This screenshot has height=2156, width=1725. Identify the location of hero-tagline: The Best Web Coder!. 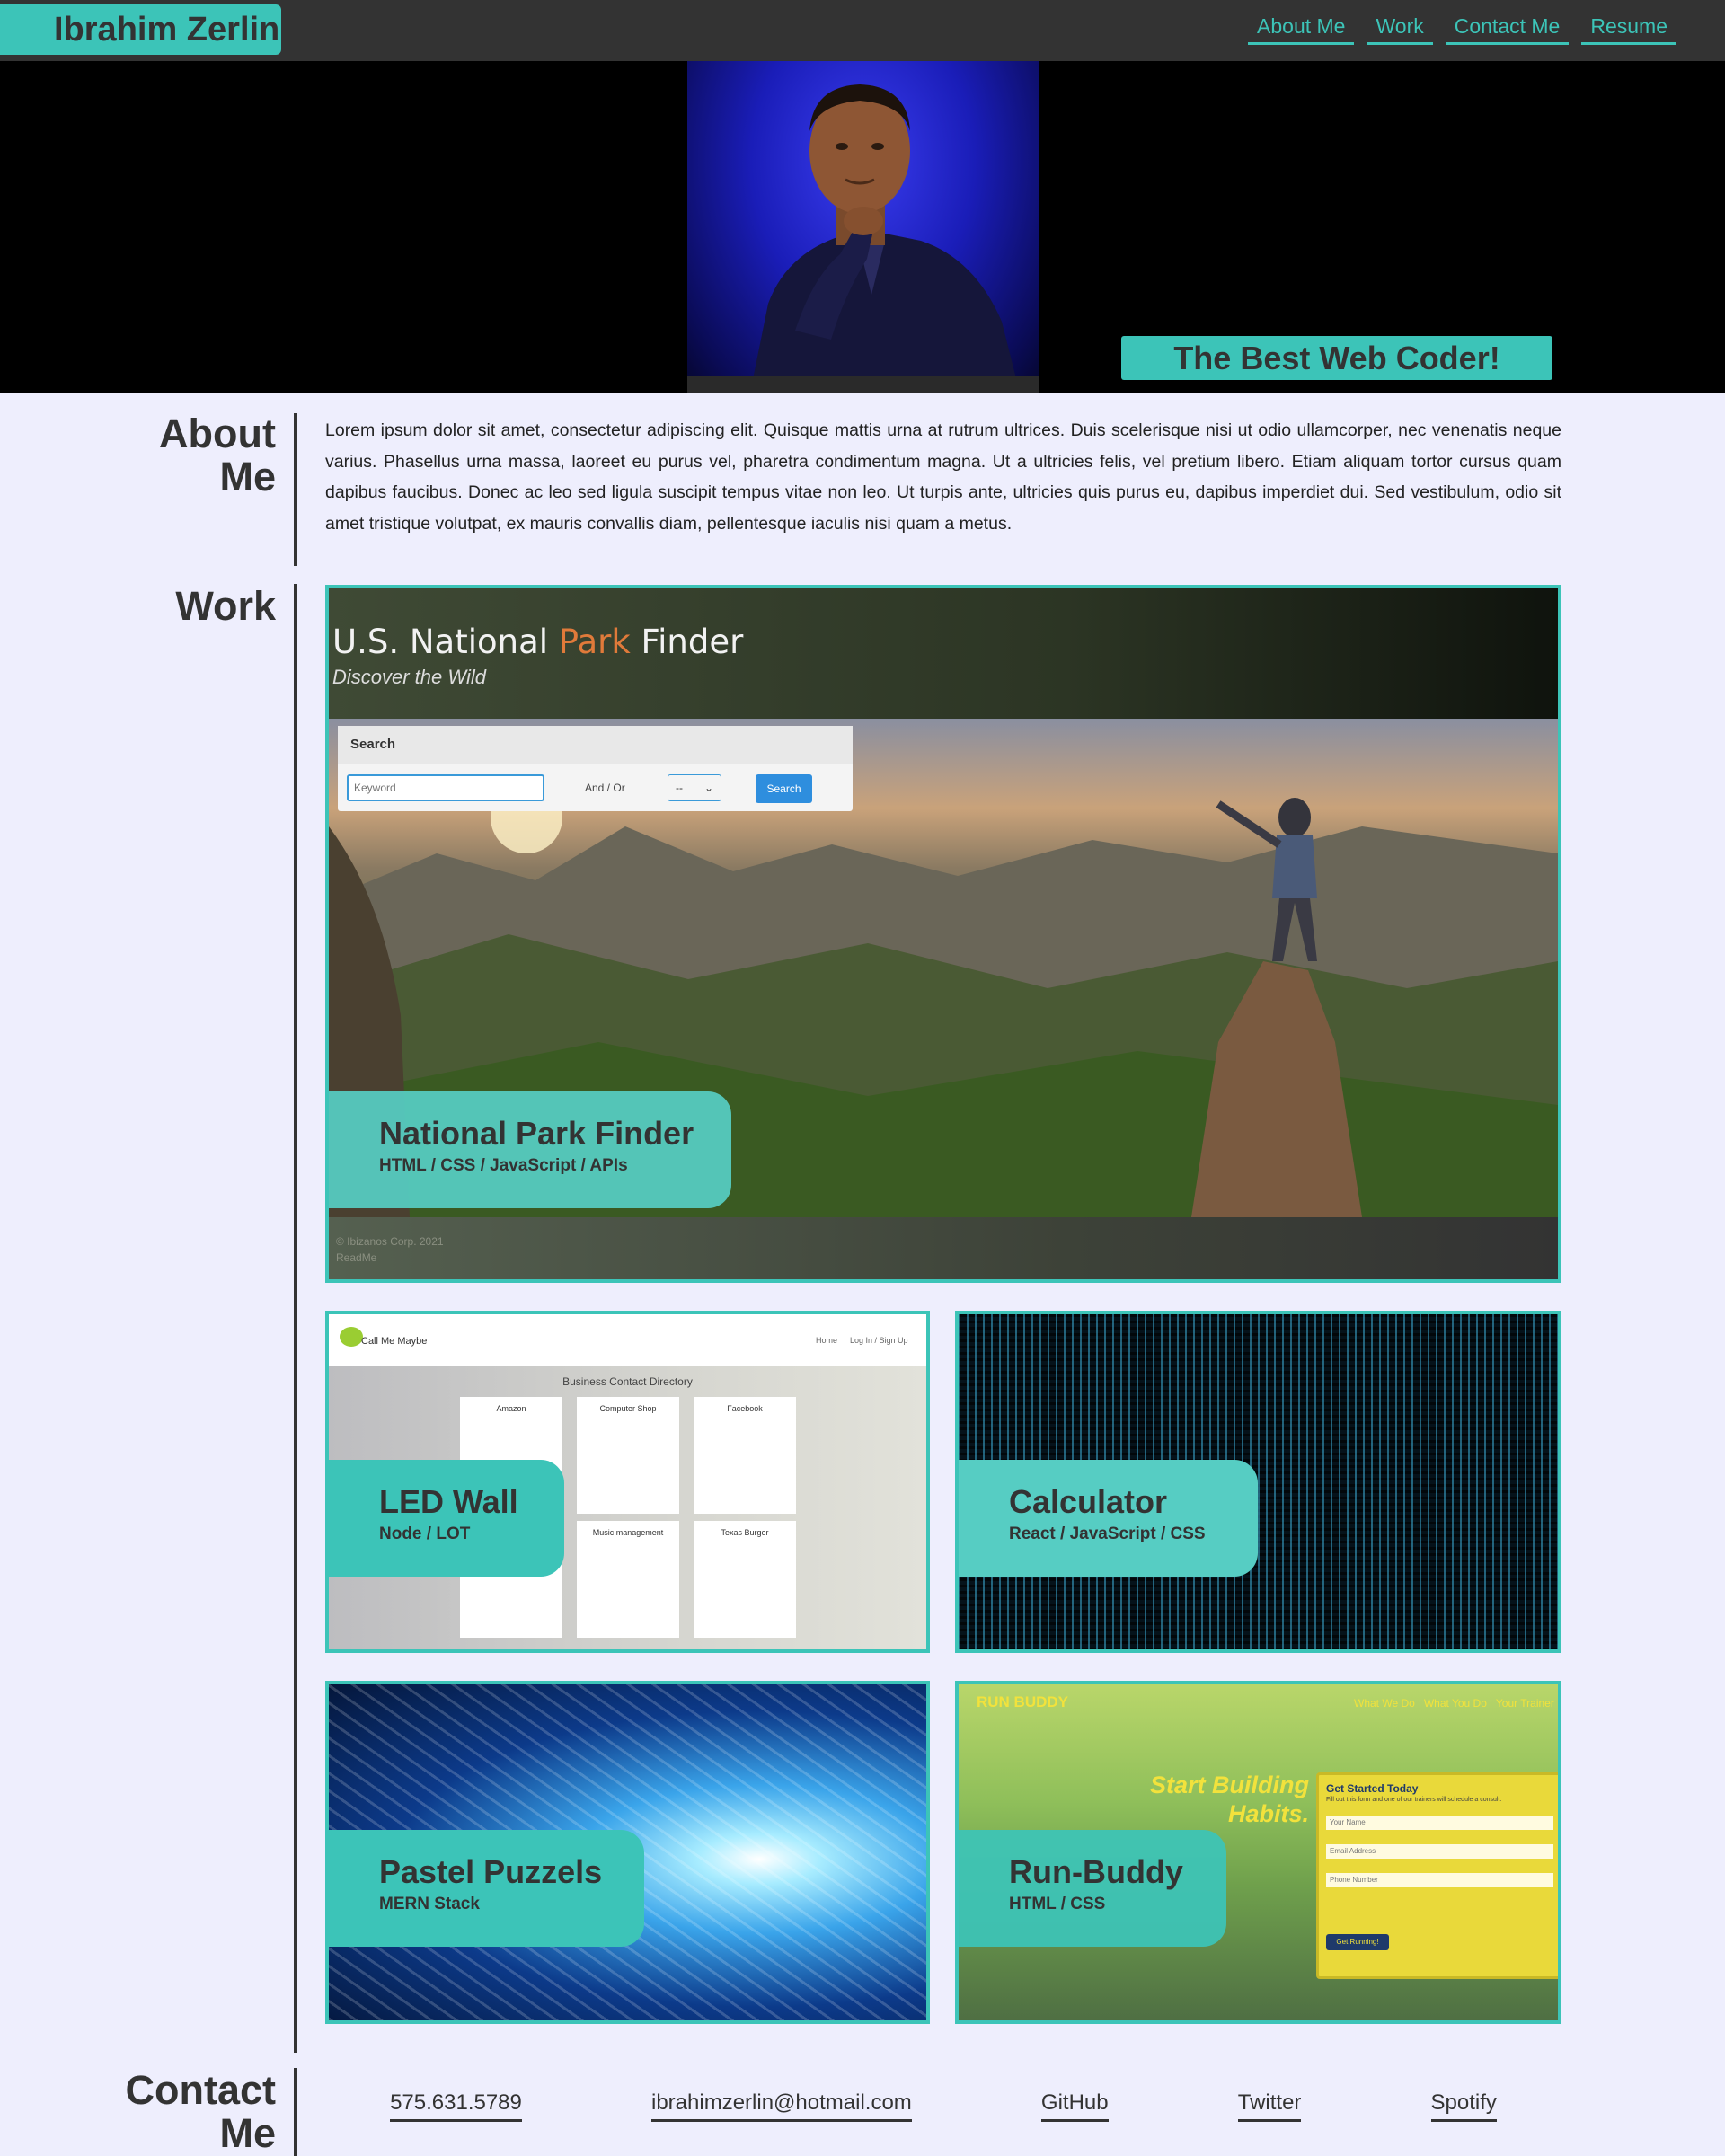
(1336, 358).